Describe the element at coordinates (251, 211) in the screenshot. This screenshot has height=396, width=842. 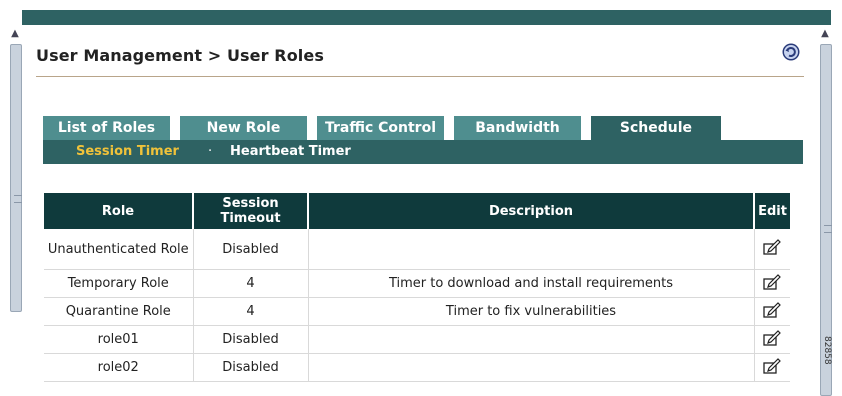
I see `column-header-session-timeout: Session Timeout` at that location.